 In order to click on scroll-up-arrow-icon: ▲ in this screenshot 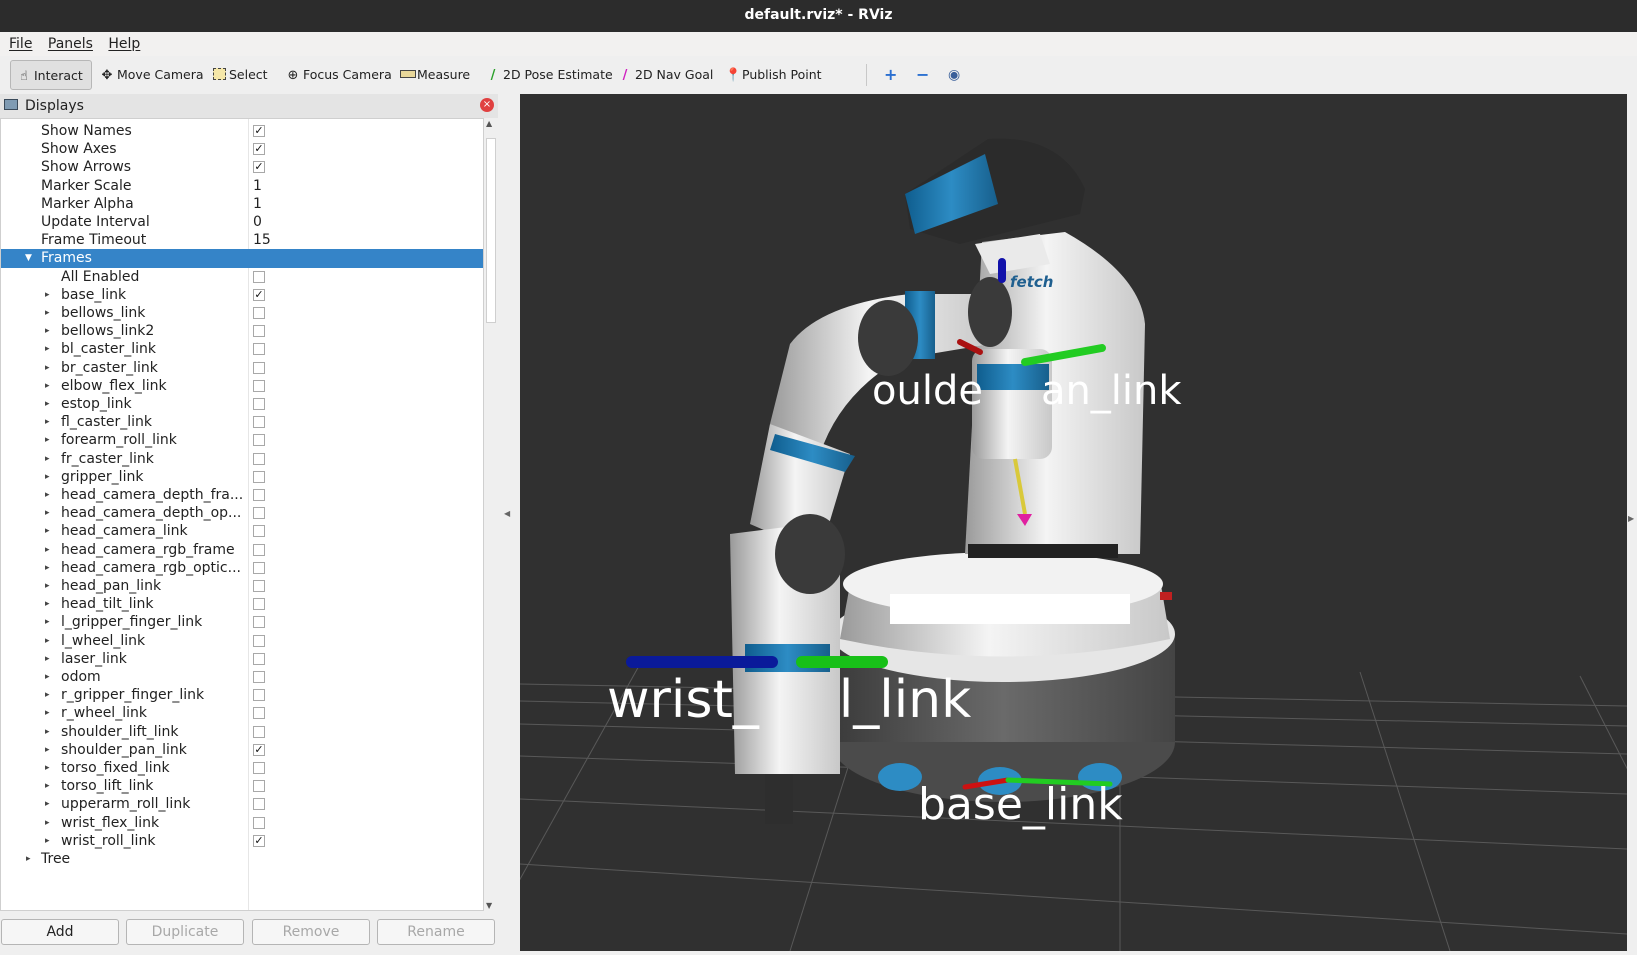, I will do `click(489, 123)`.